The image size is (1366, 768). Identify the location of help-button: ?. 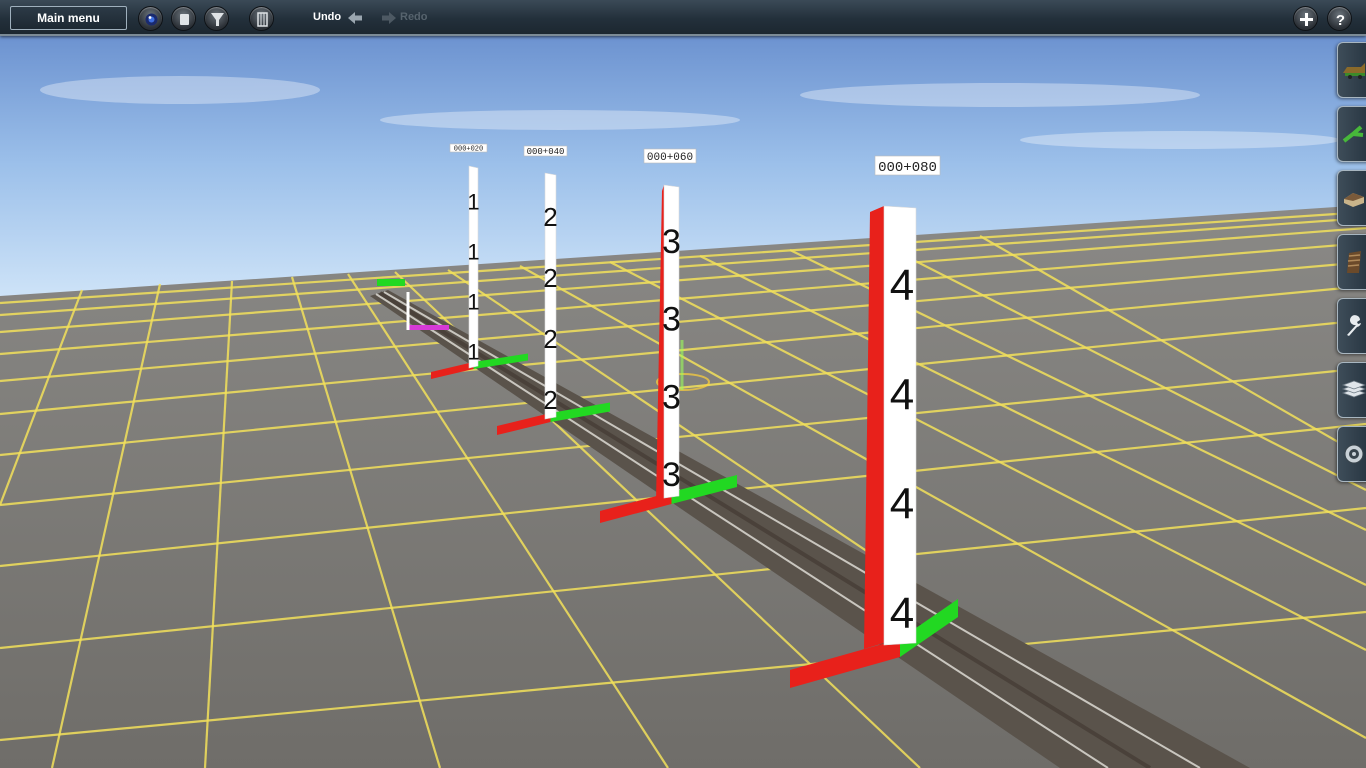
(1339, 18).